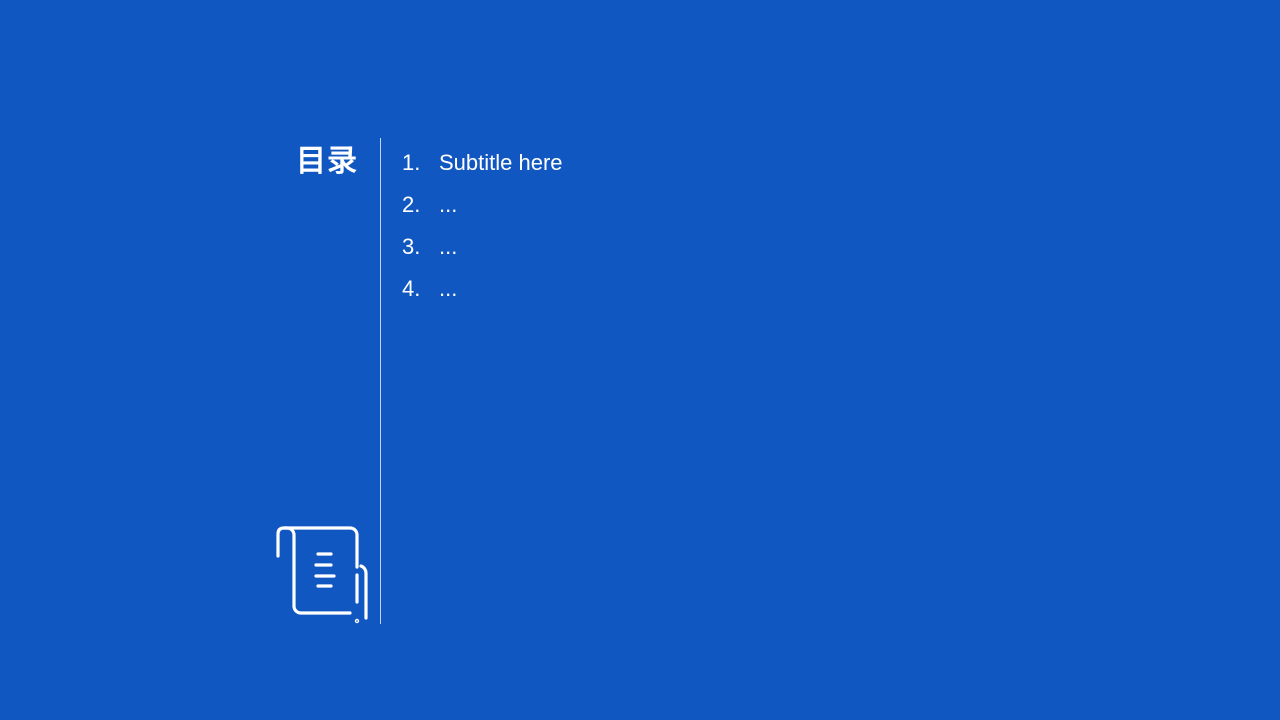  Describe the element at coordinates (411, 246) in the screenshot. I see `toc-item-number: 3.` at that location.